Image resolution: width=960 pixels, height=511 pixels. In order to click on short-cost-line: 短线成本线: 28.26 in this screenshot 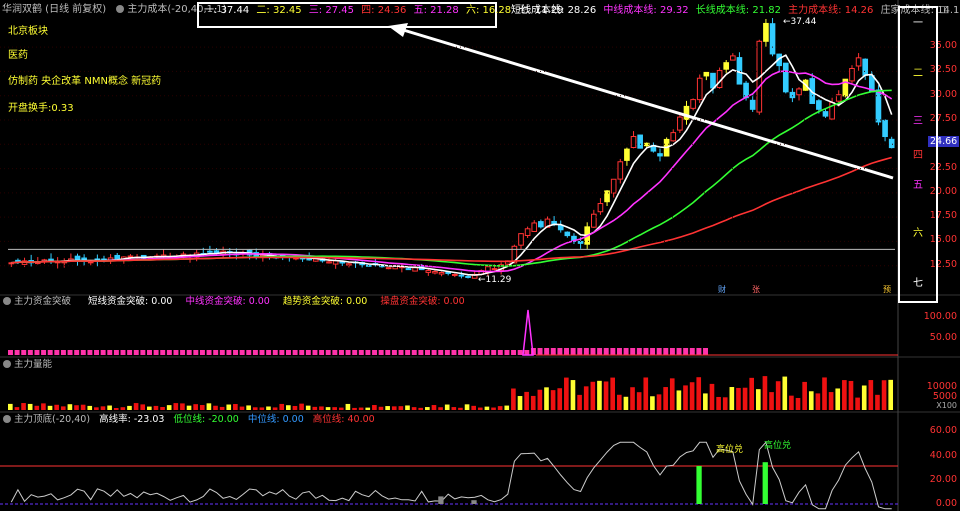, I will do `click(554, 10)`.